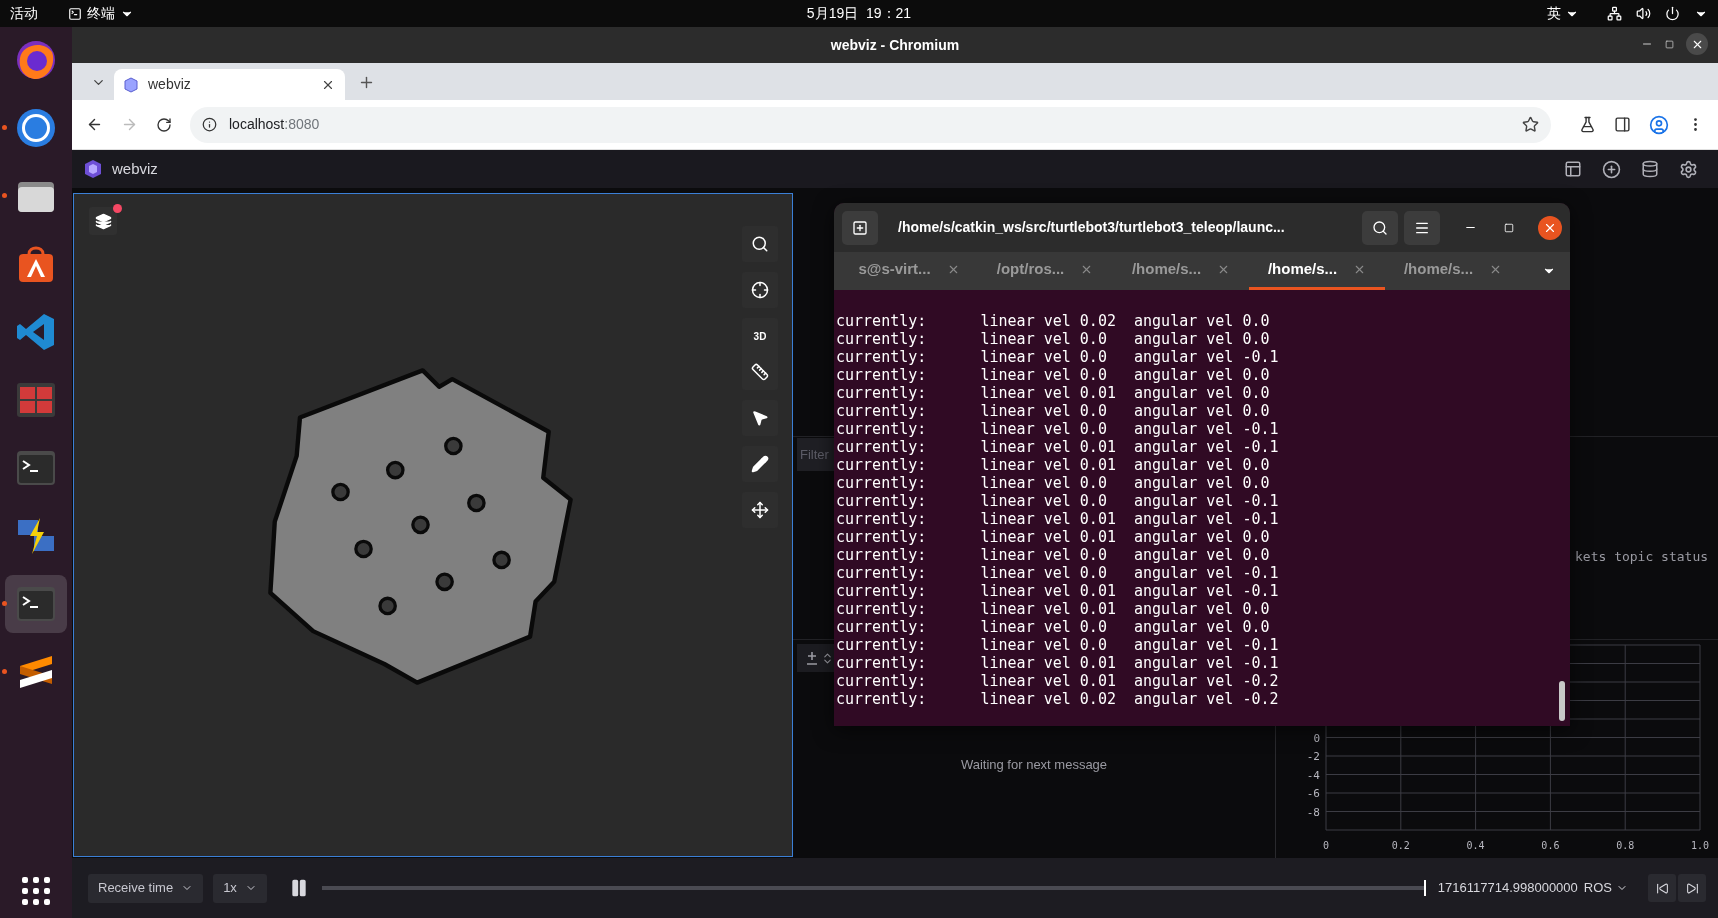 This screenshot has height=918, width=1718. What do you see at coordinates (24, 13) in the screenshot?
I see `activities-button: 活动` at bounding box center [24, 13].